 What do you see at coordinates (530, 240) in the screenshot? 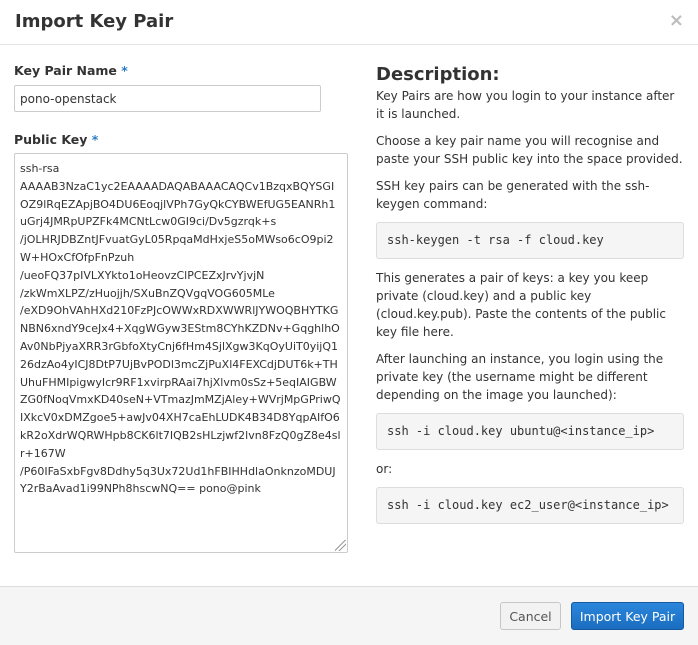
I see `code-snippet-keygen: ssh-keygen -t rsa -f cloud.key` at bounding box center [530, 240].